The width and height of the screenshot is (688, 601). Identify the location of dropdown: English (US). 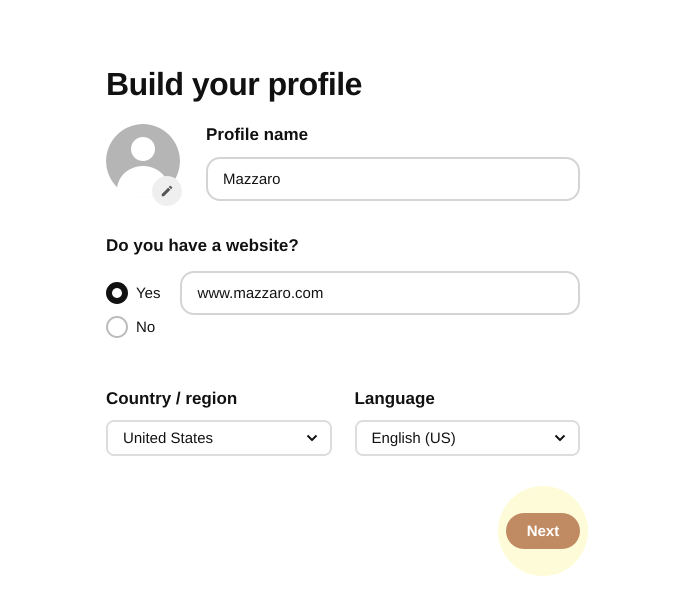
(467, 438).